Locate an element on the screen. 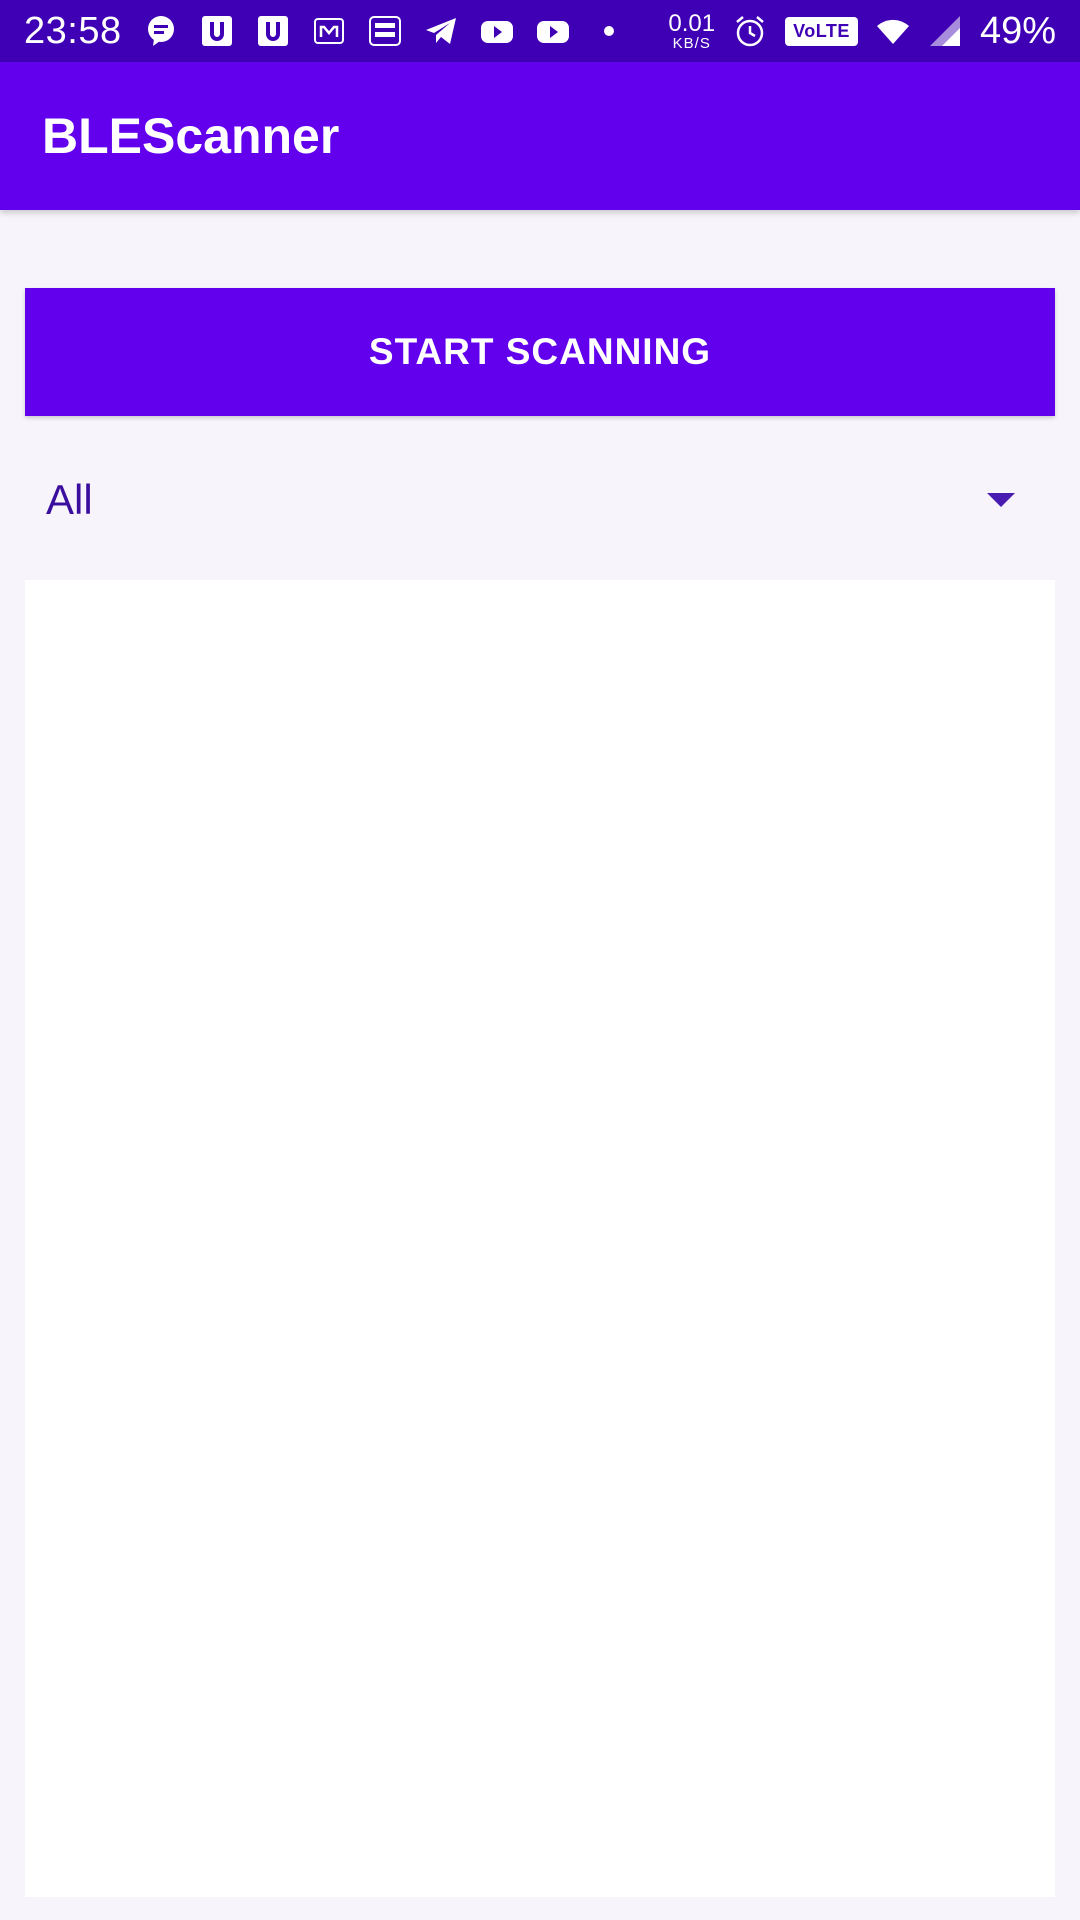 The width and height of the screenshot is (1080, 1920). app-bar: BLEScanner is located at coordinates (540, 136).